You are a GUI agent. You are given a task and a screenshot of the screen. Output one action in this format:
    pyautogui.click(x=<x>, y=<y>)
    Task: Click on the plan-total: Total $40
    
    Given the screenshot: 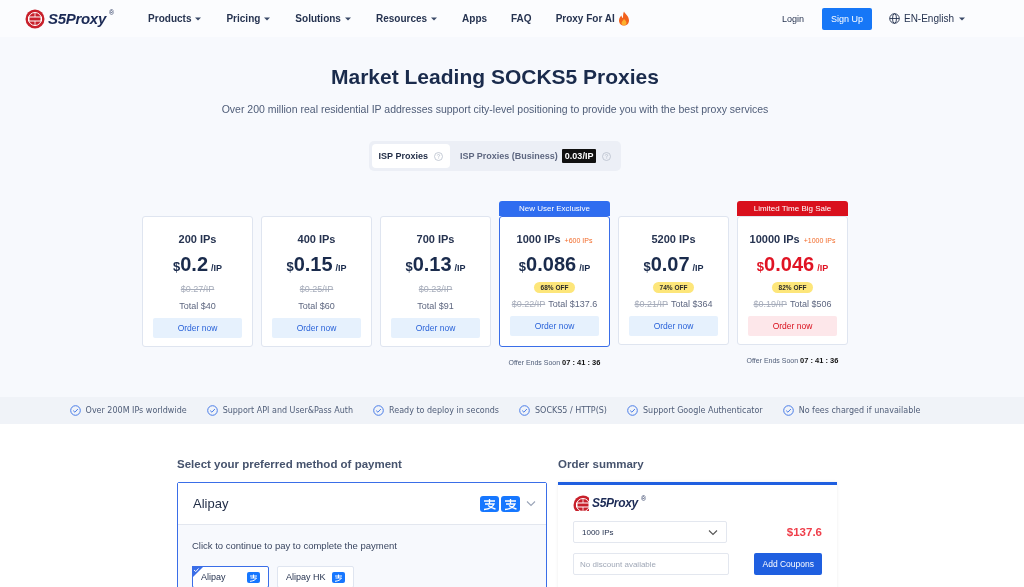 What is the action you would take?
    pyautogui.click(x=197, y=306)
    